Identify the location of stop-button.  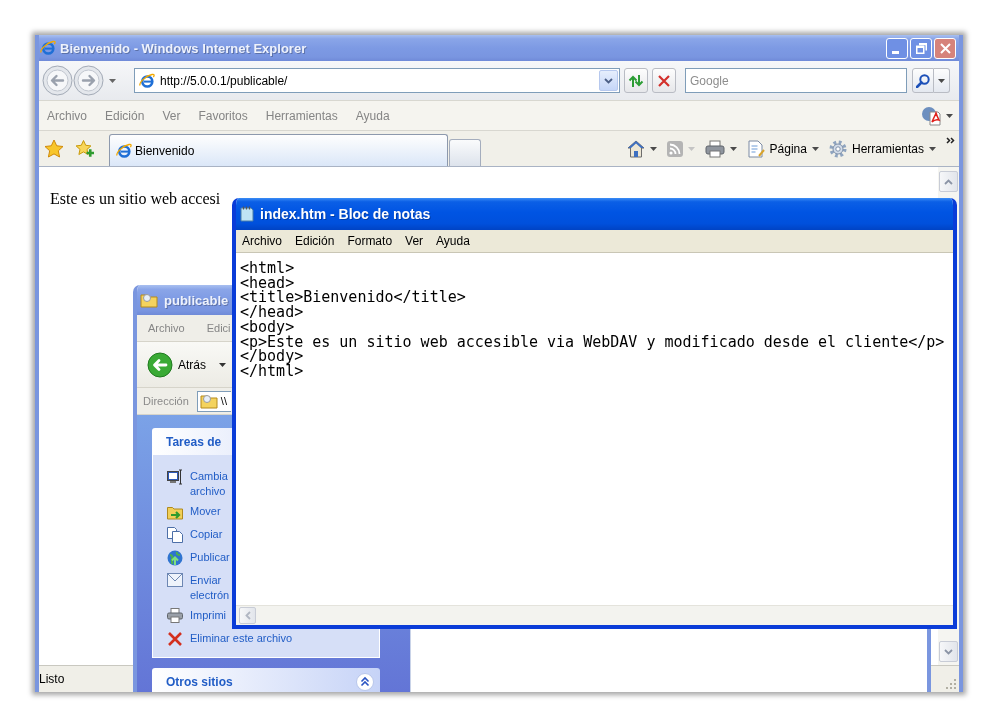
(664, 80).